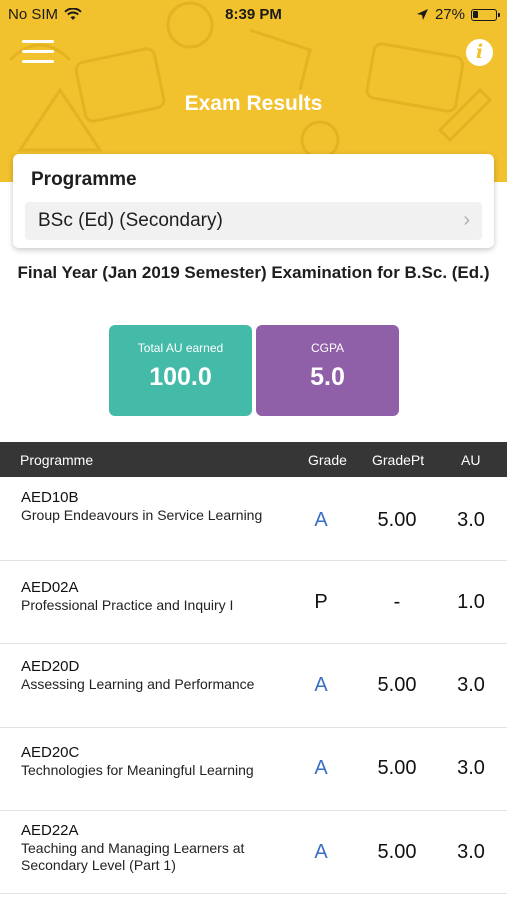 The width and height of the screenshot is (507, 900). Describe the element at coordinates (479, 52) in the screenshot. I see `info-icon: i` at that location.